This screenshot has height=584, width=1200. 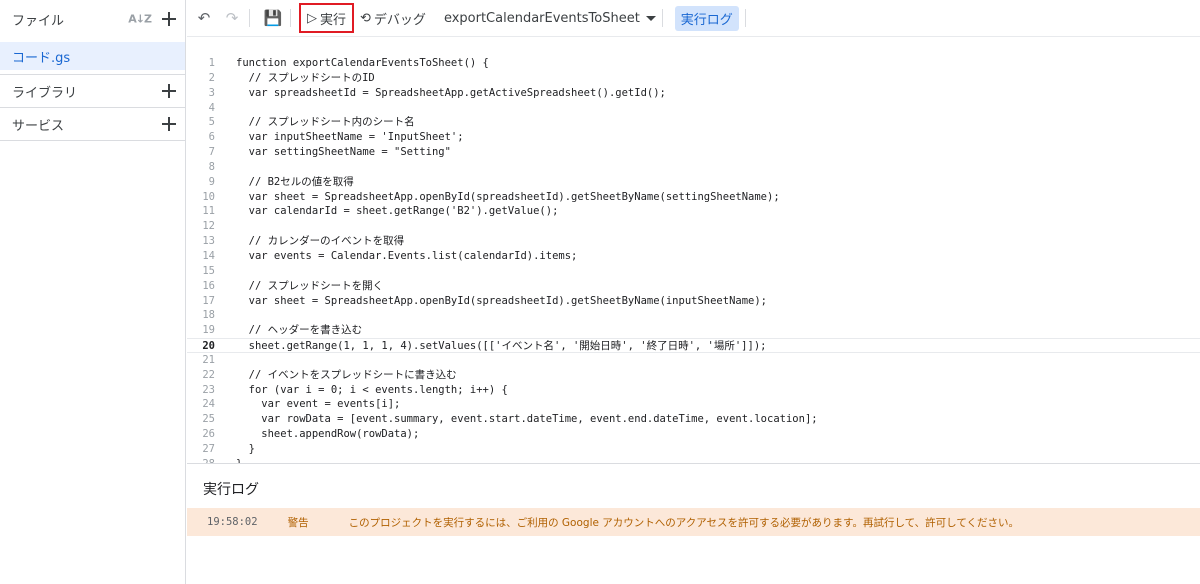 What do you see at coordinates (208, 346) in the screenshot?
I see `line-number: 20` at bounding box center [208, 346].